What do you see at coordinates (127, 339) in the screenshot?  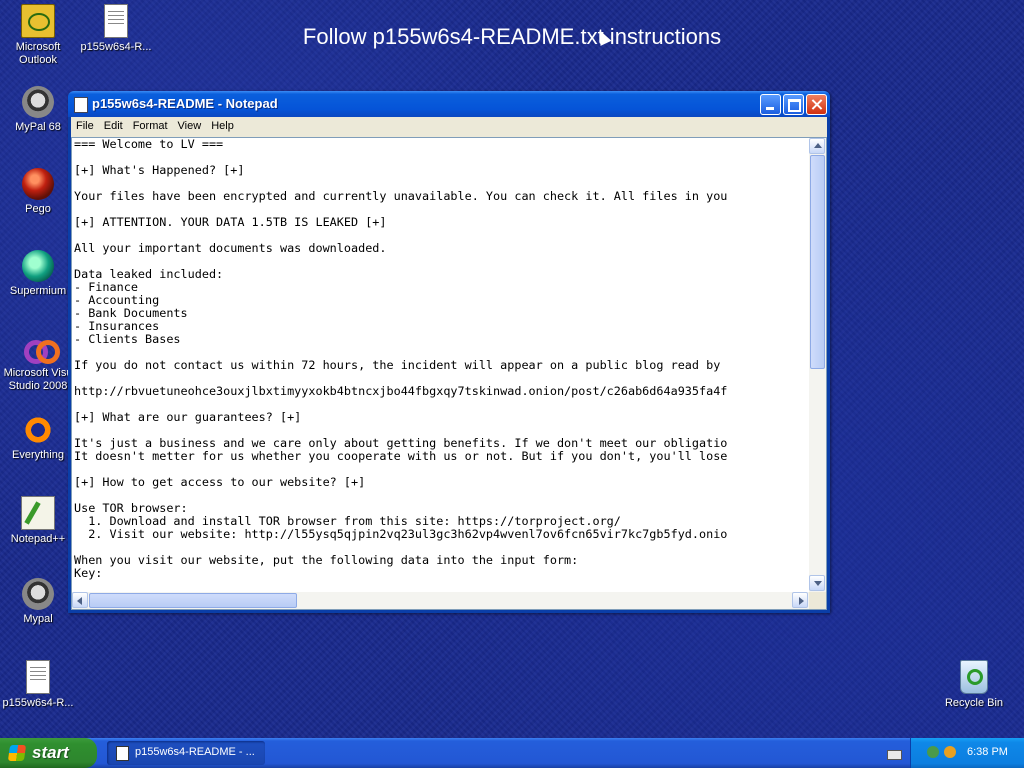 I see `text-line: - Clients Bases` at bounding box center [127, 339].